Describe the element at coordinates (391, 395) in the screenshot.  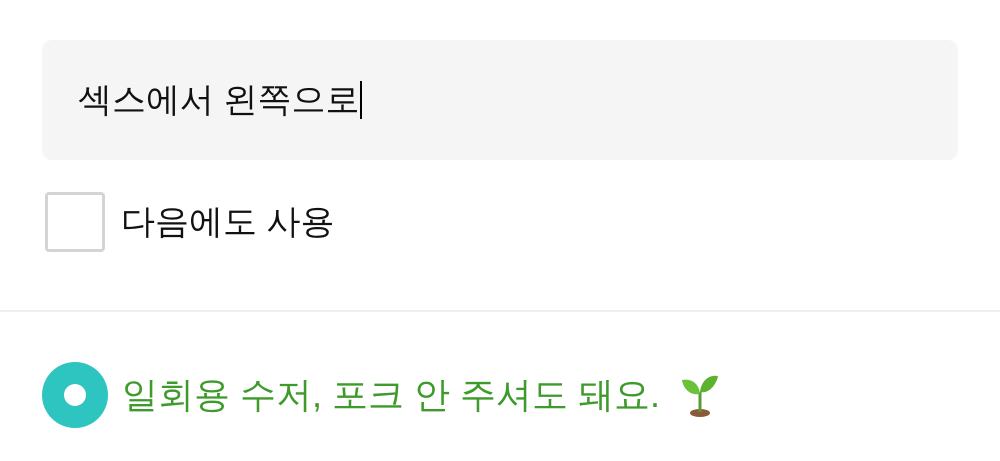
I see `option-label: 일회용 수저, 포크 안 주셔도 돼요.` at that location.